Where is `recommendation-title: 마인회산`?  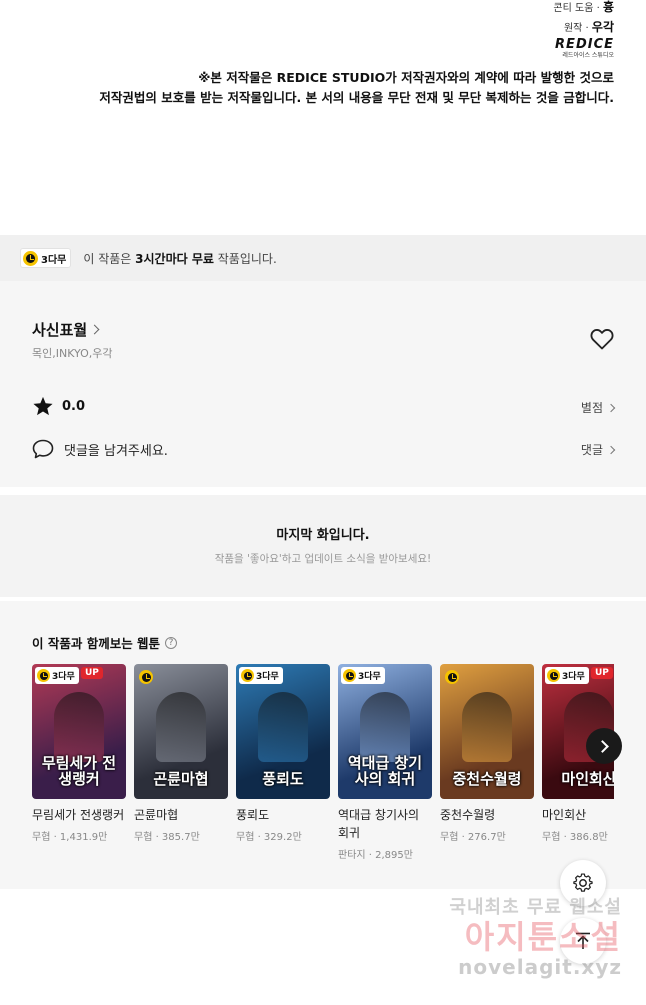
recommendation-title: 마인회산 is located at coordinates (578, 815).